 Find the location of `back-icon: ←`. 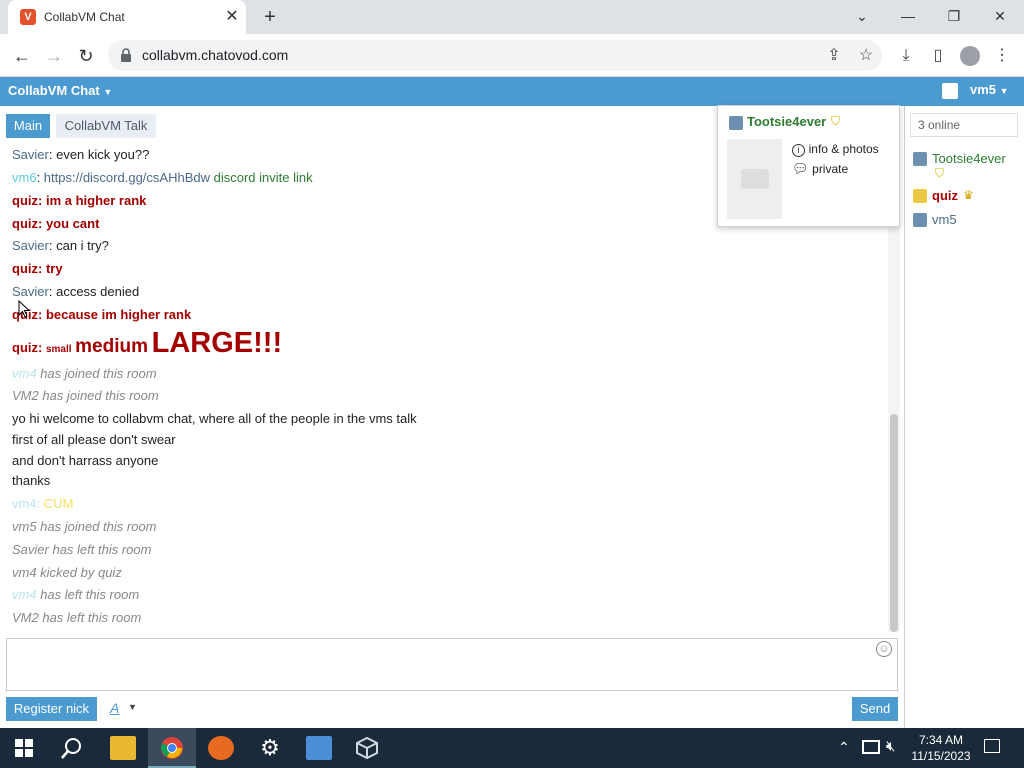

back-icon: ← is located at coordinates (22, 56).